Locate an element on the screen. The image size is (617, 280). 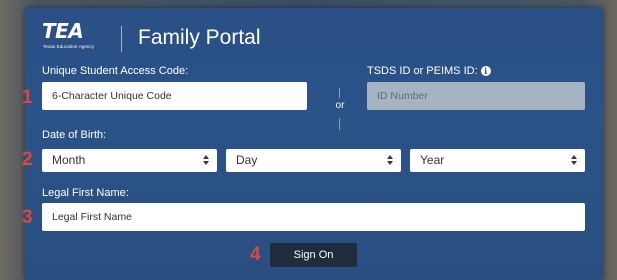
year-select: Year is located at coordinates (497, 160).